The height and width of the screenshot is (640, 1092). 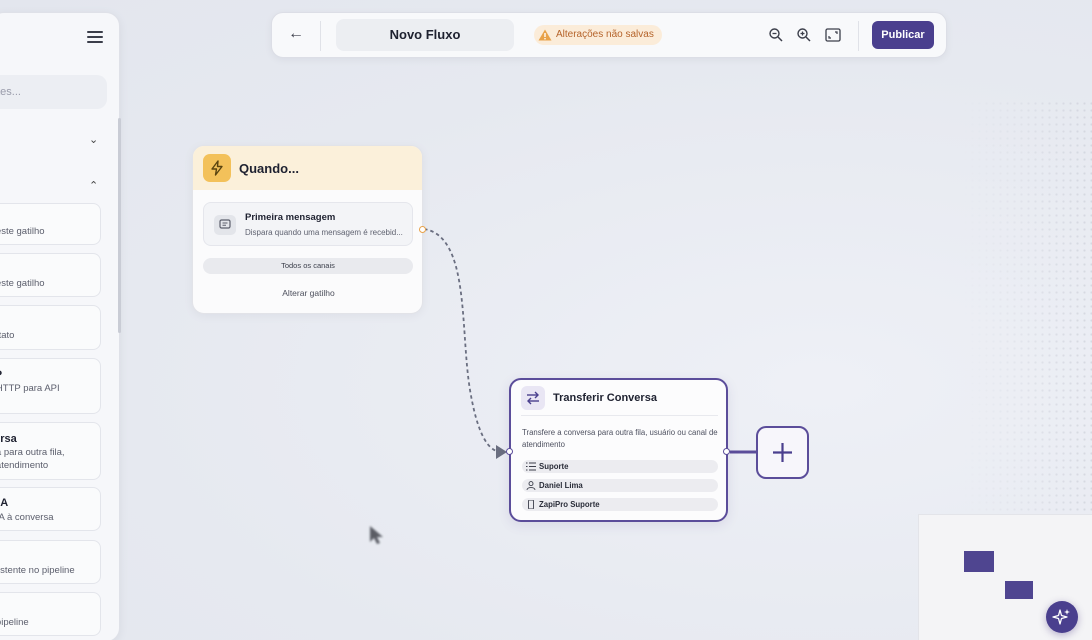 What do you see at coordinates (296, 34) in the screenshot?
I see `back-arrow-icon: ←` at bounding box center [296, 34].